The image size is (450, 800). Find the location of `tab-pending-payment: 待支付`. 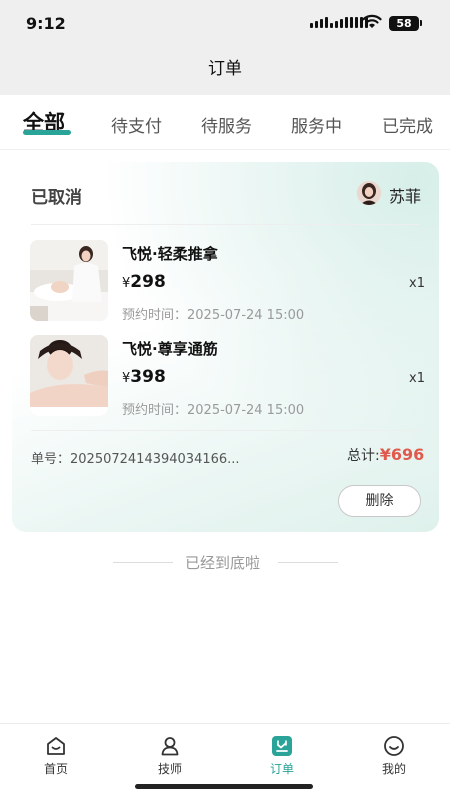

tab-pending-payment: 待支付 is located at coordinates (136, 124).